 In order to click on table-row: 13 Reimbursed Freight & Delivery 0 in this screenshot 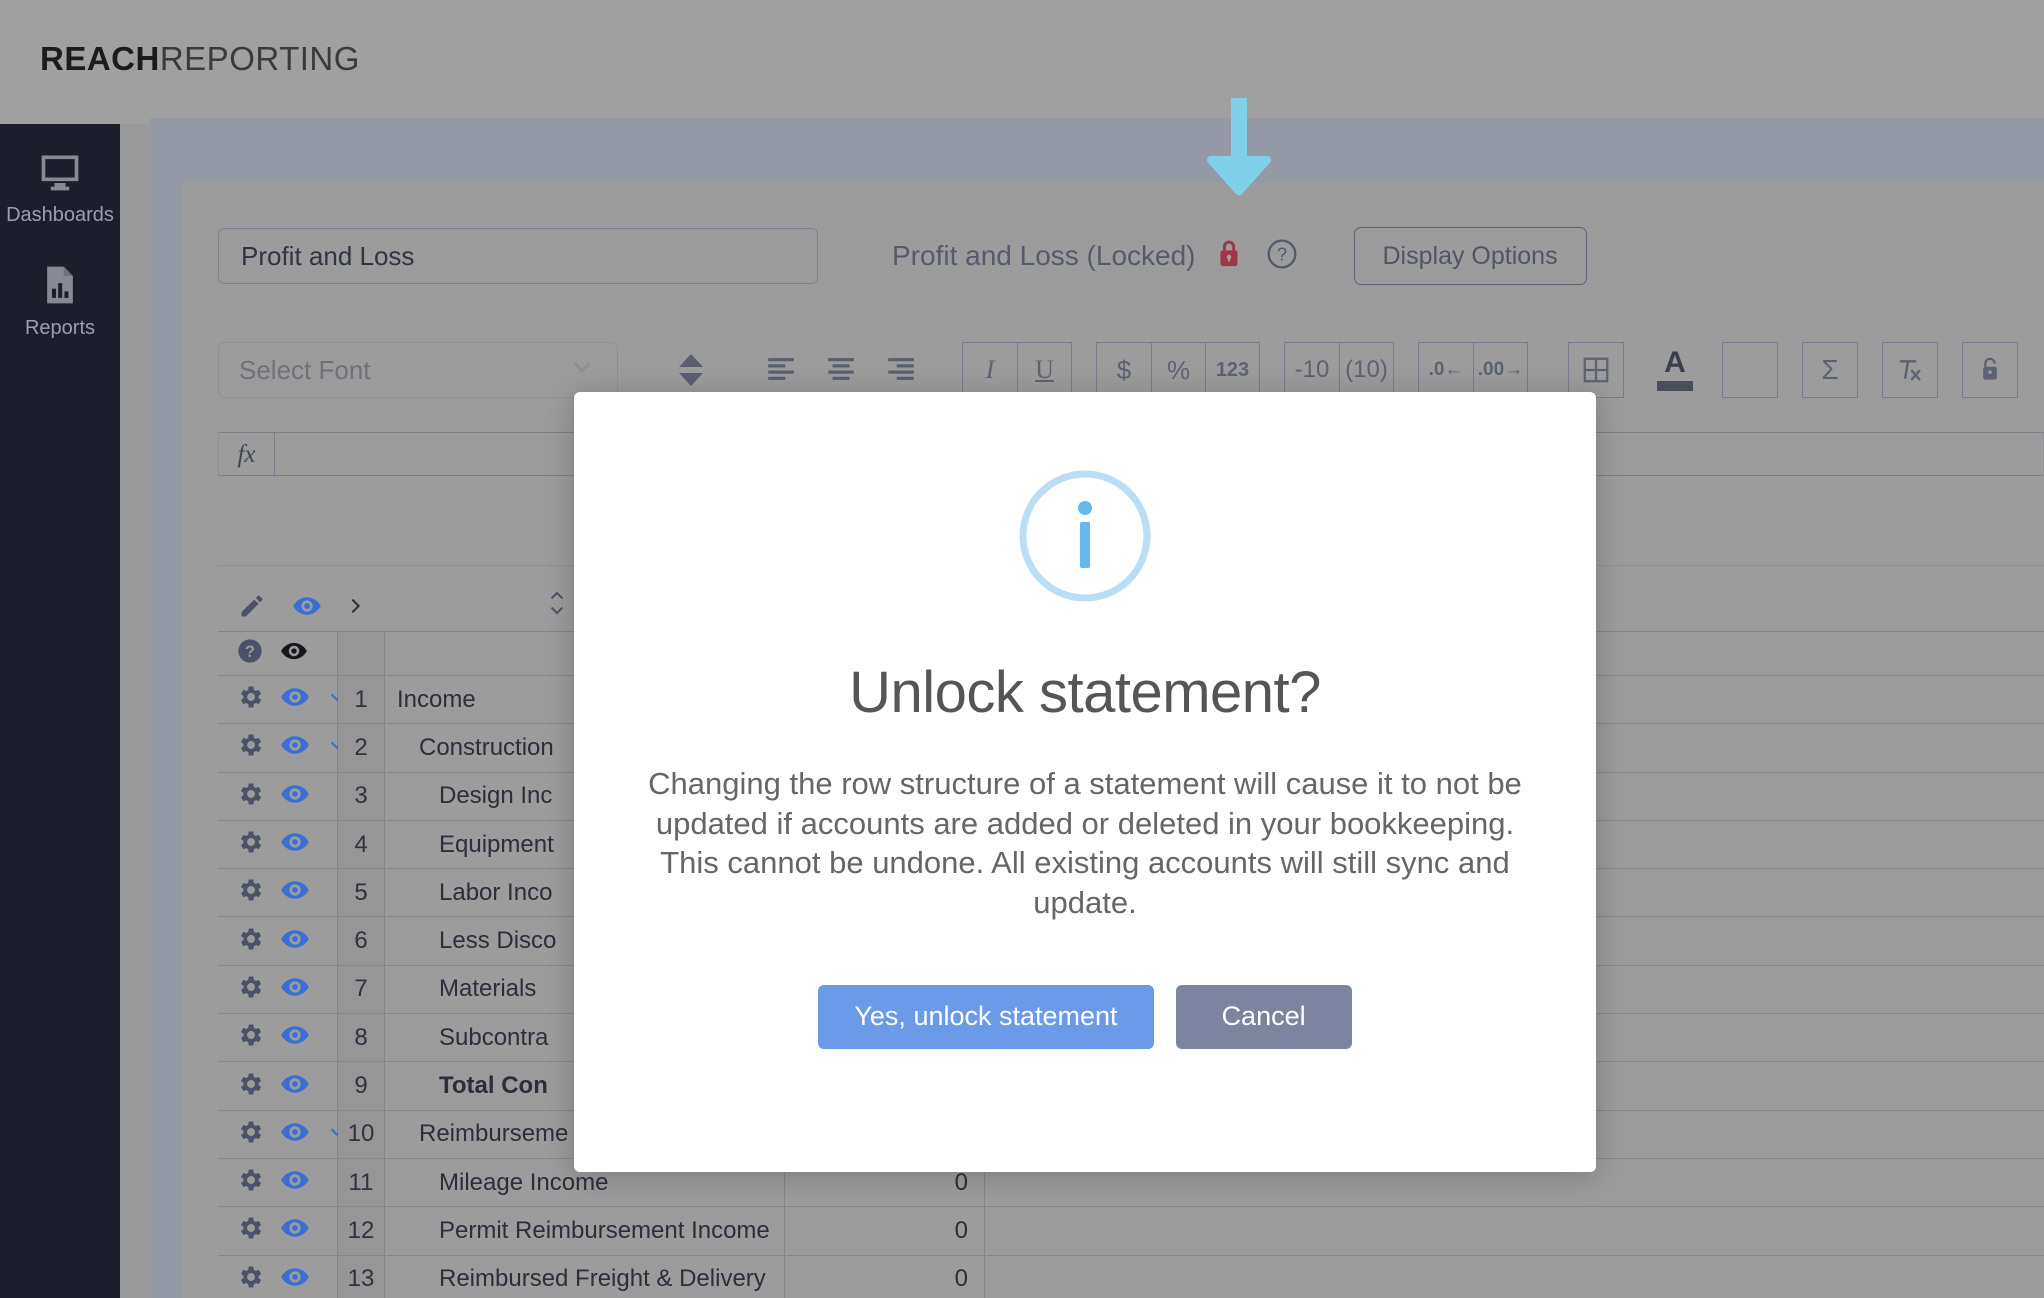, I will do `click(1131, 1276)`.